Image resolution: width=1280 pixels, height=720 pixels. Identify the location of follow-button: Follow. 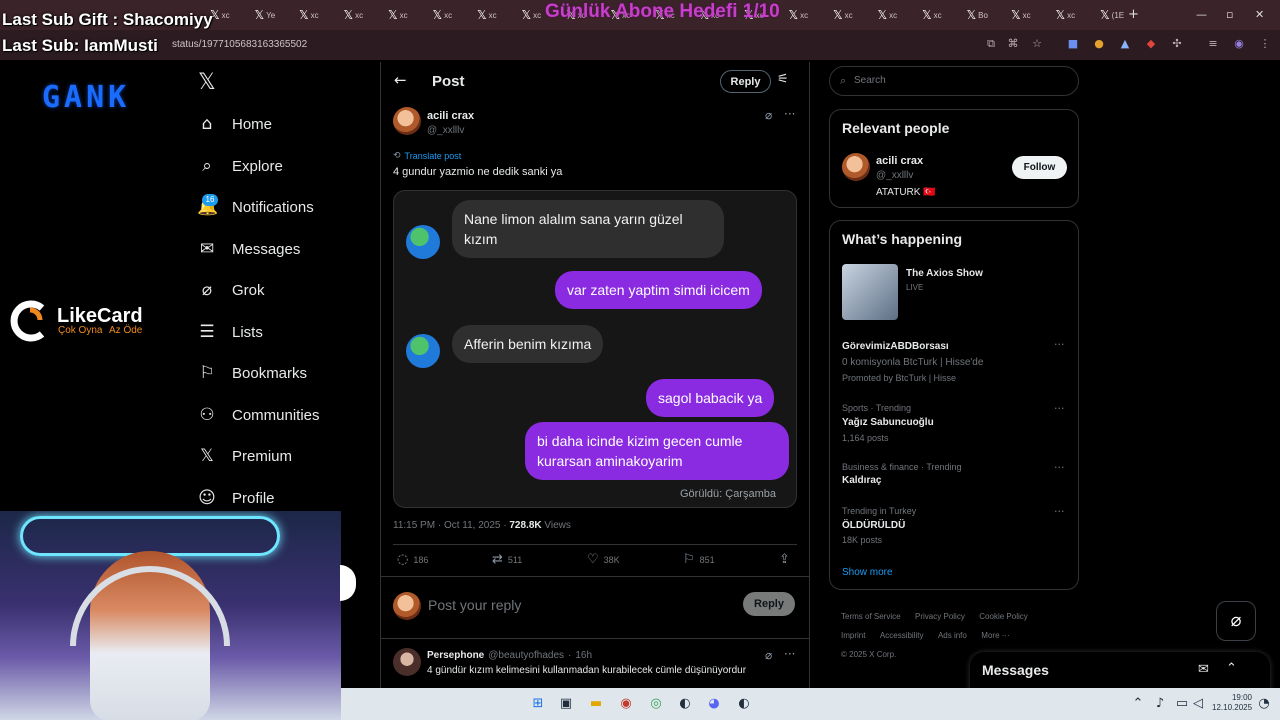
(1039, 167).